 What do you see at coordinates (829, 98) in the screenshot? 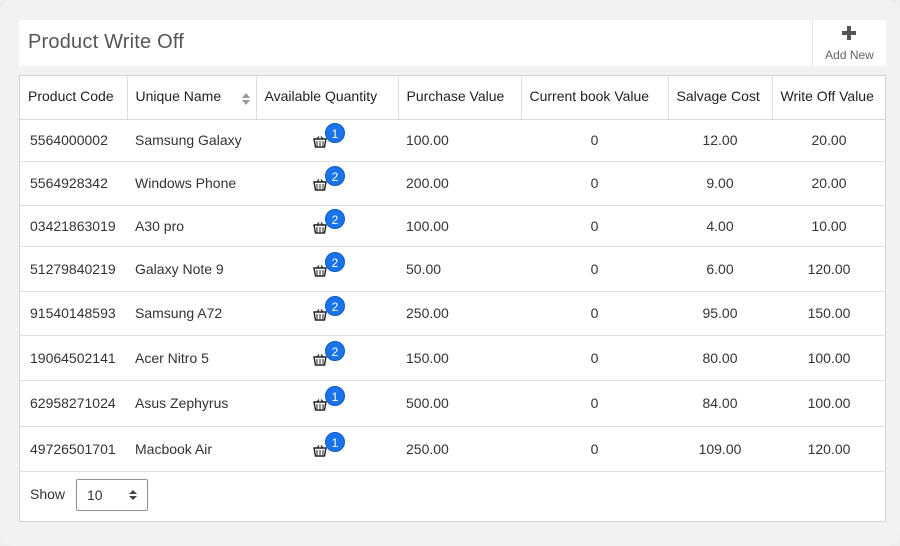
I see `column-header-write-off-value: Write Off Value` at bounding box center [829, 98].